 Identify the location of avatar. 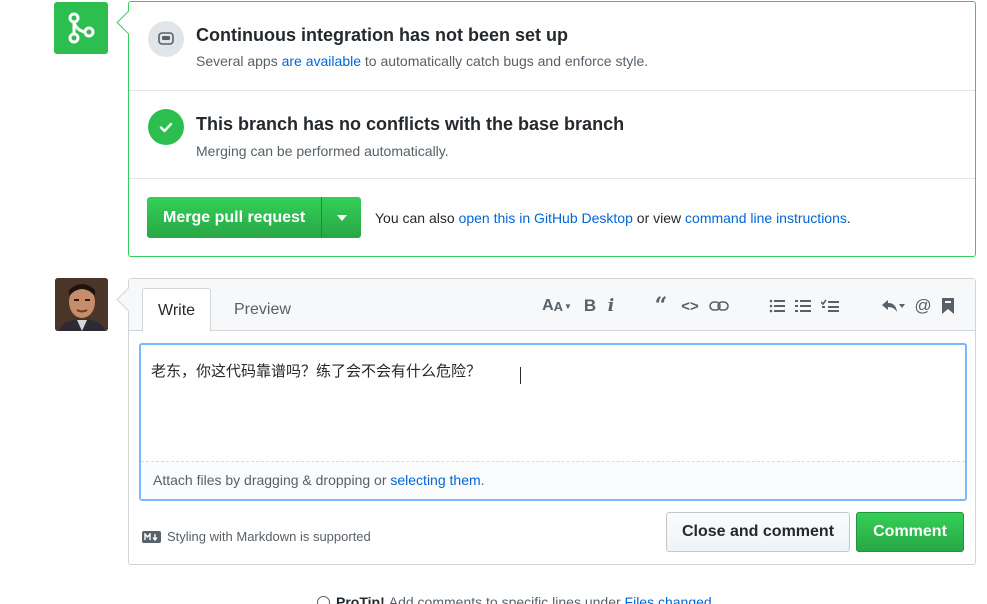
(81, 304).